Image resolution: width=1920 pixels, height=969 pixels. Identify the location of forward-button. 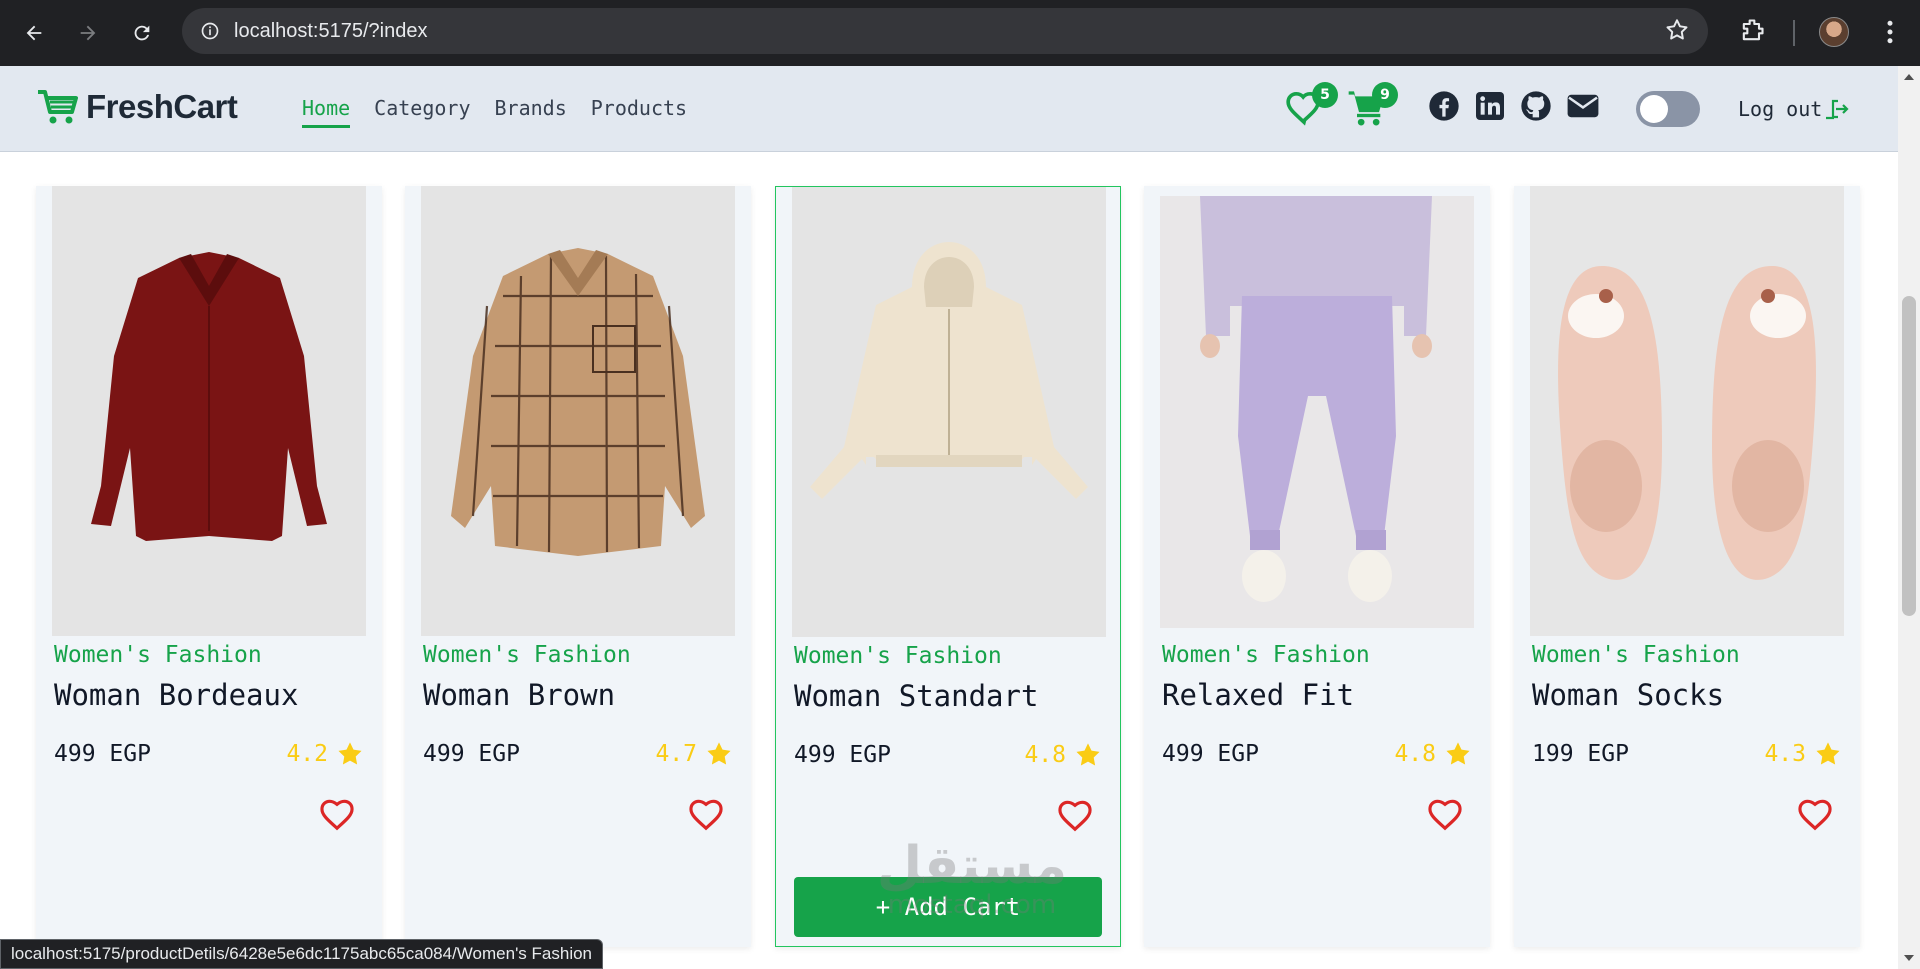
(88, 33).